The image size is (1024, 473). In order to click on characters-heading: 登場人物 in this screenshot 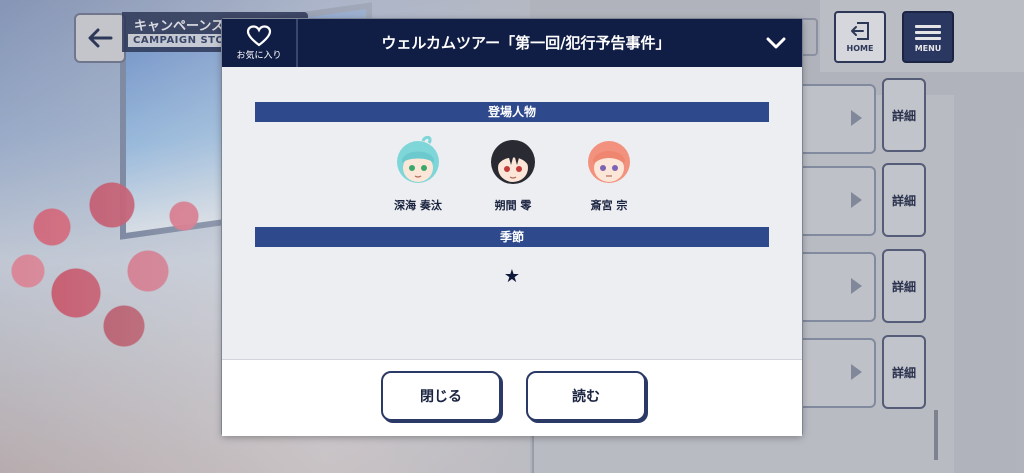, I will do `click(512, 112)`.